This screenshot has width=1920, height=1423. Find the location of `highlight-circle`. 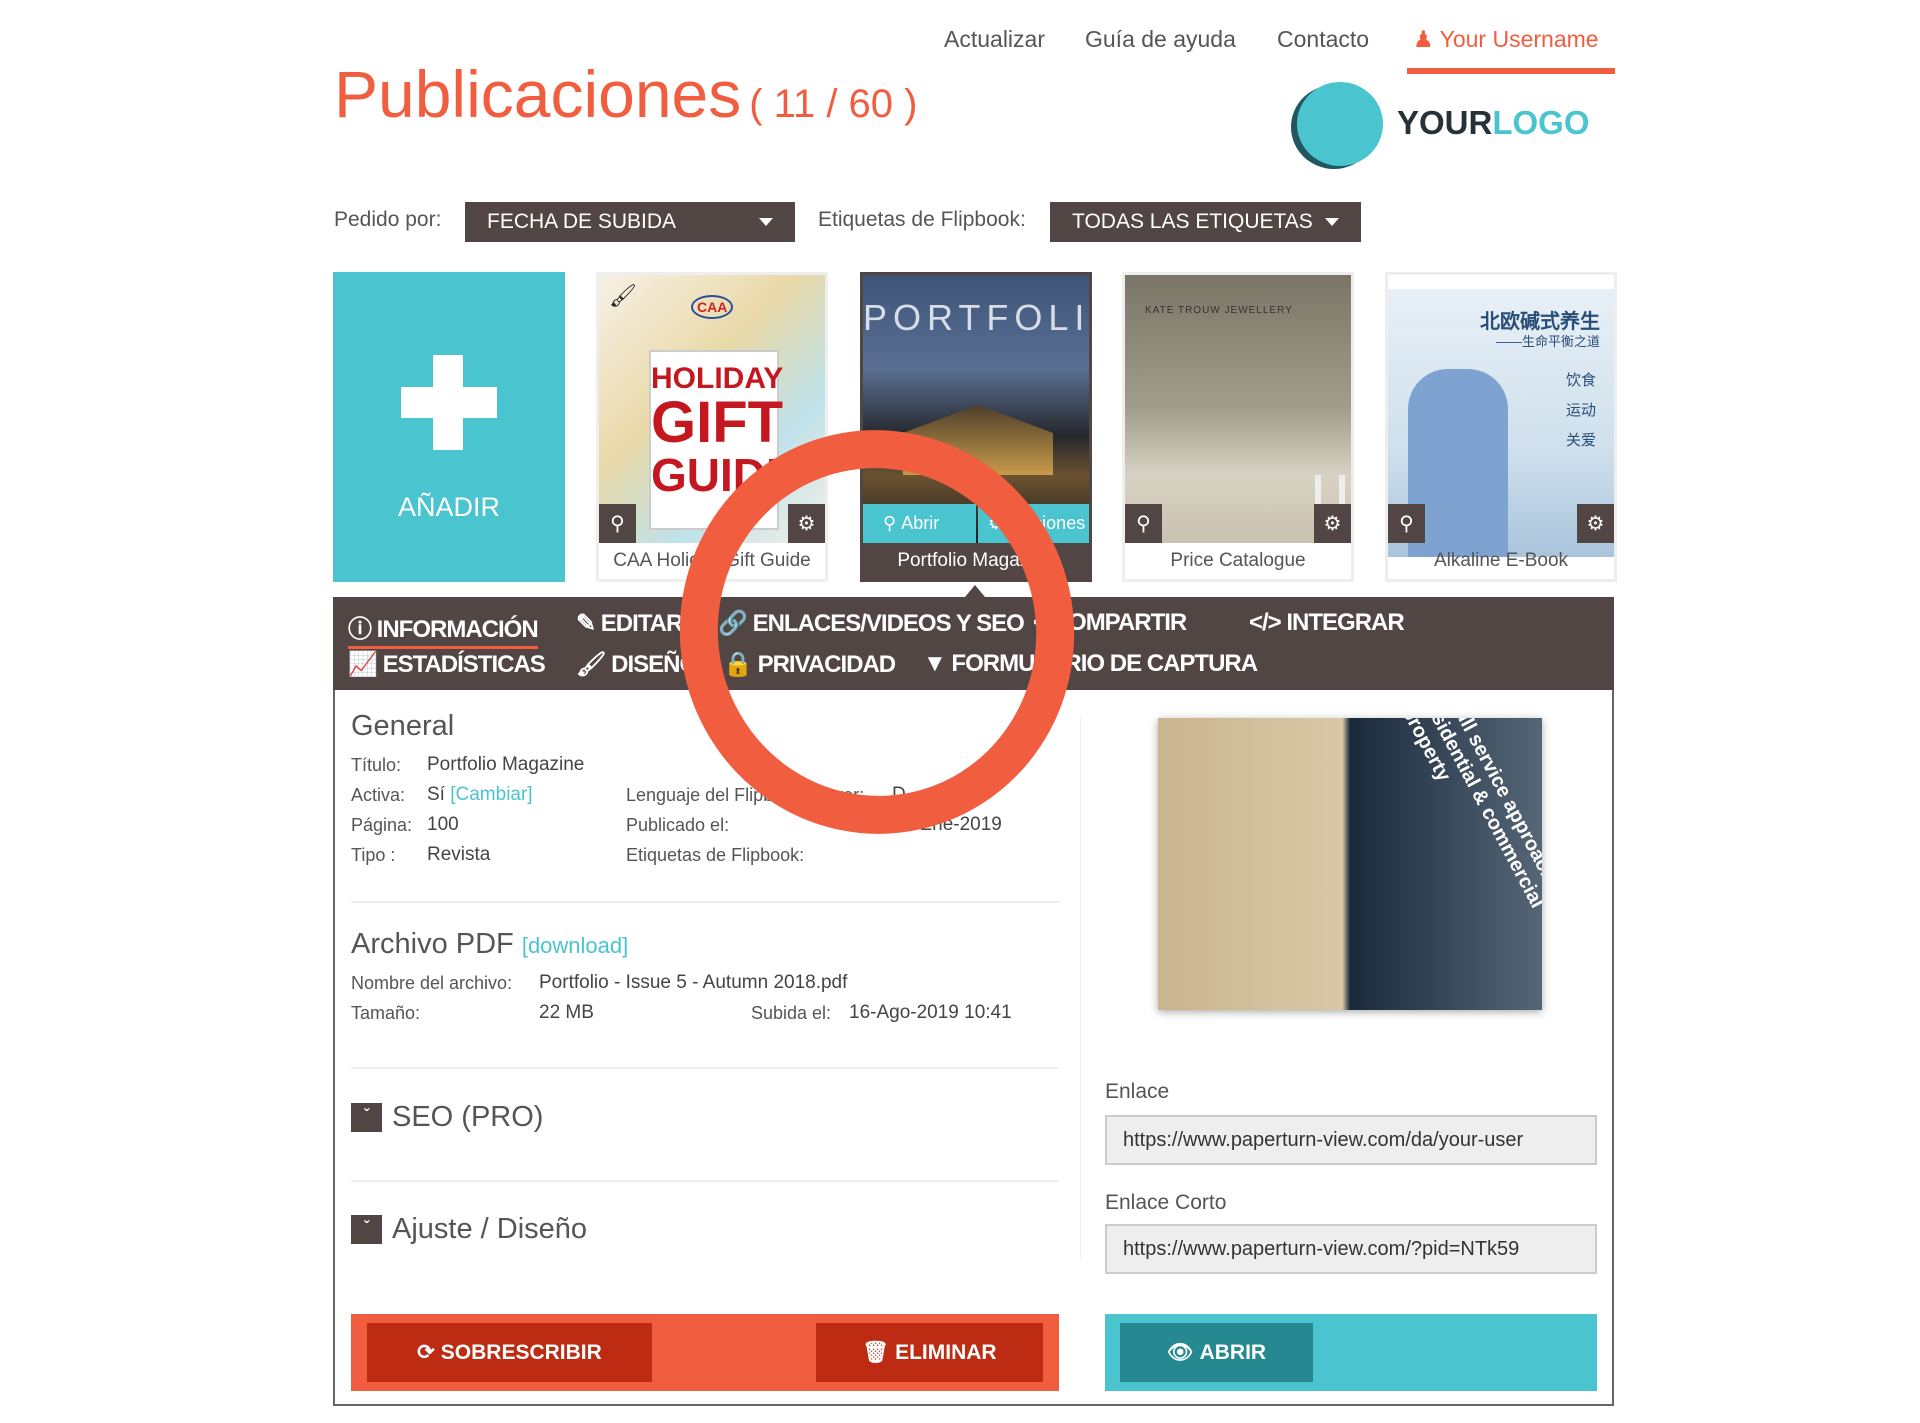

highlight-circle is located at coordinates (877, 632).